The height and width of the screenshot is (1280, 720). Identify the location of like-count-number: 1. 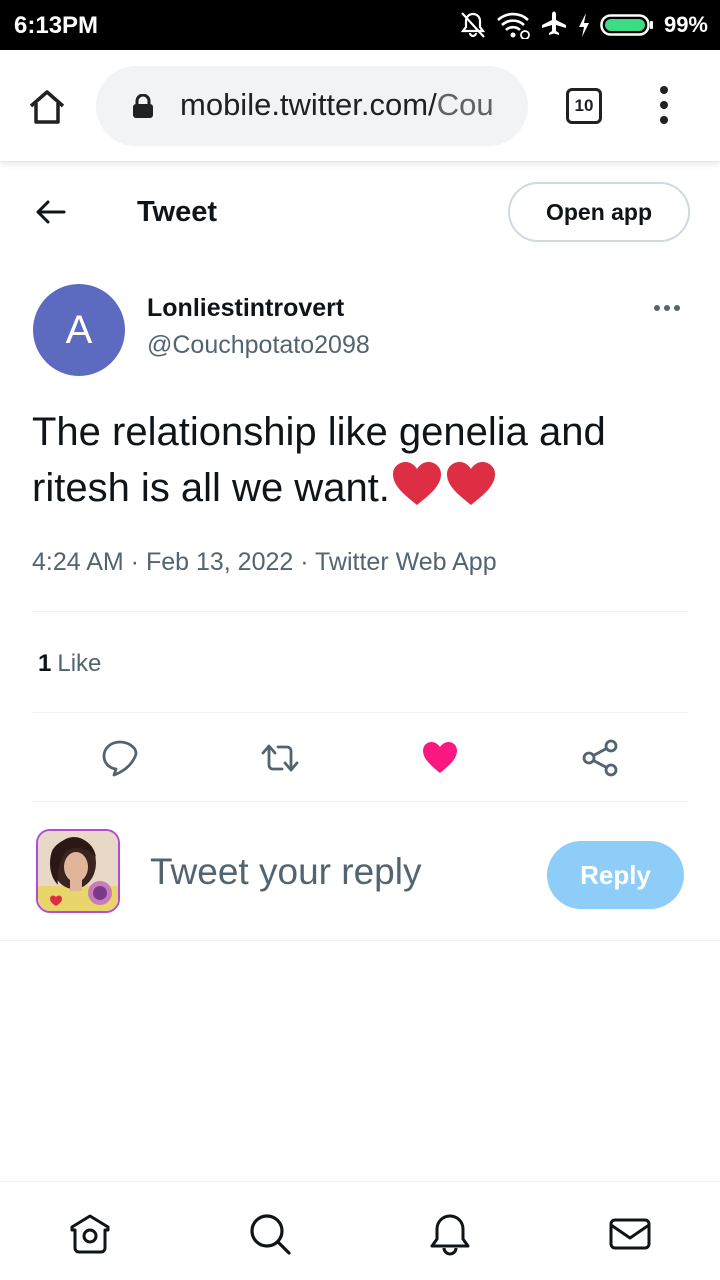
(45, 663).